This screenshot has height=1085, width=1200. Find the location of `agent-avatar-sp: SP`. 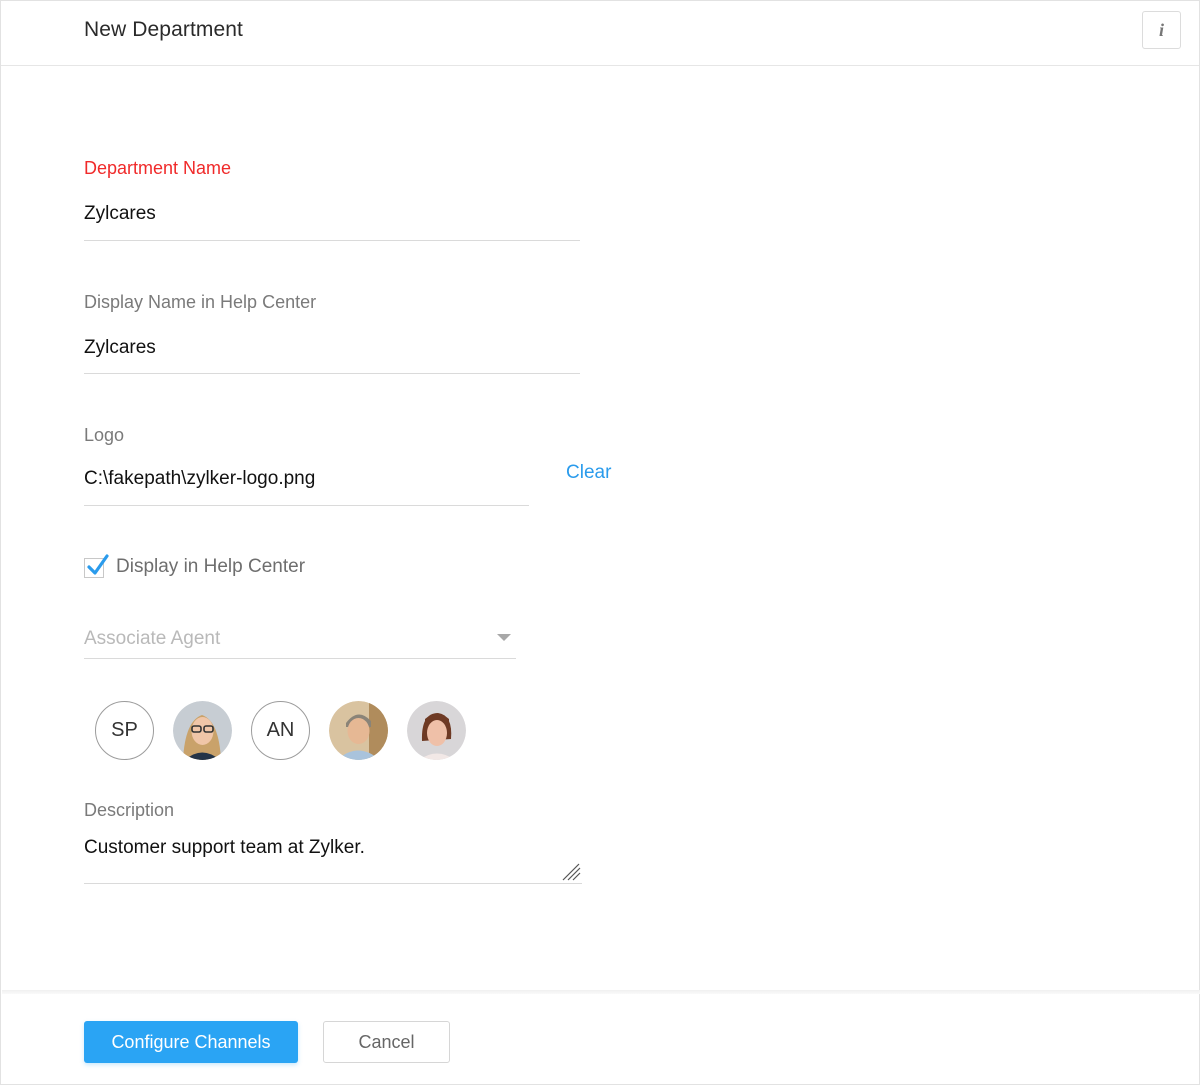

agent-avatar-sp: SP is located at coordinates (124, 730).